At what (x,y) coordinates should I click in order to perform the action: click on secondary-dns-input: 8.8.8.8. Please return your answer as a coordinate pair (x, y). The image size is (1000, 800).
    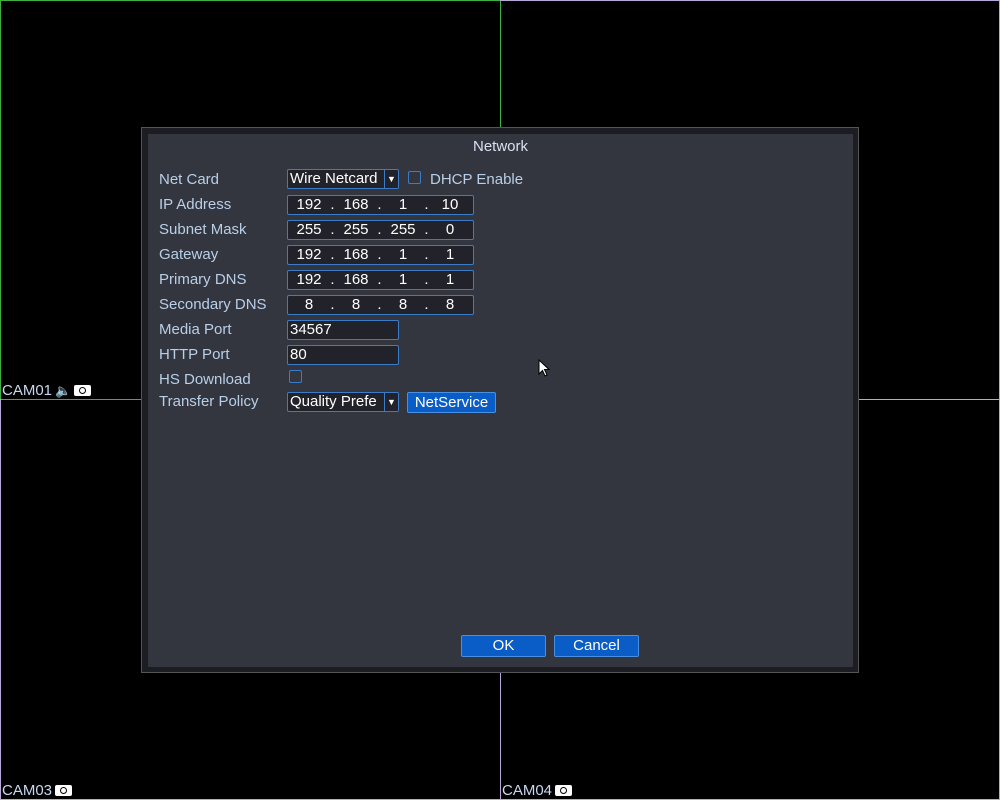
    Looking at the image, I should click on (380, 305).